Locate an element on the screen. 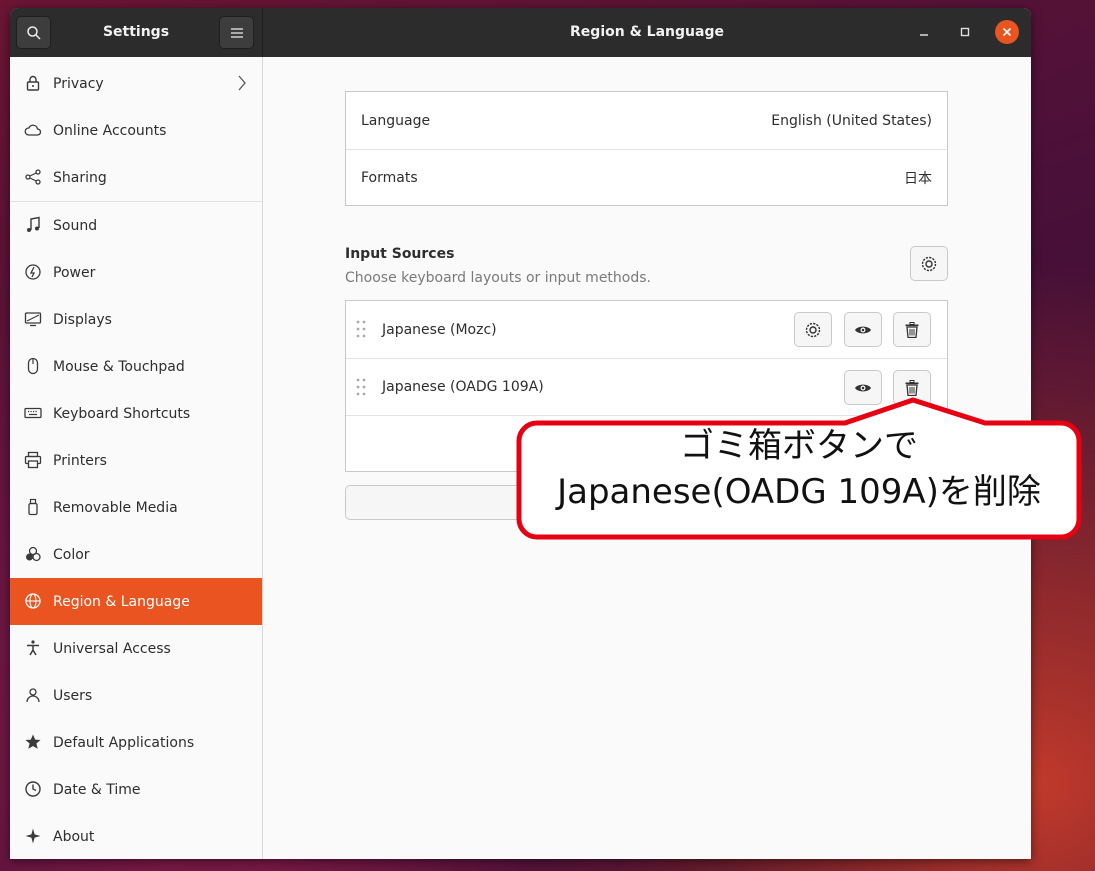 The height and width of the screenshot is (871, 1095). sidebar-item-privacy: Privacy is located at coordinates (136, 83).